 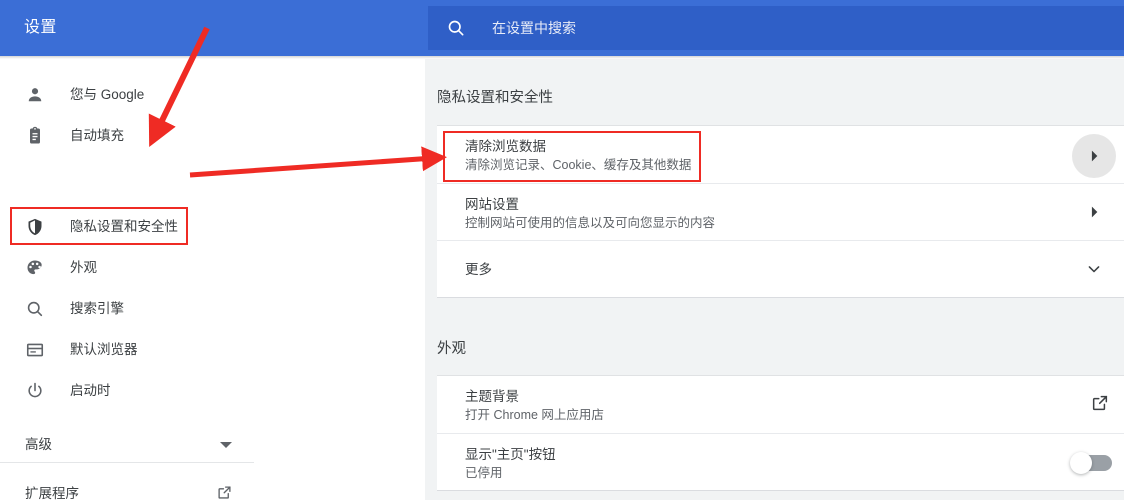 What do you see at coordinates (124, 226) in the screenshot?
I see `sidebar-item-label: 隐私设置和安全性` at bounding box center [124, 226].